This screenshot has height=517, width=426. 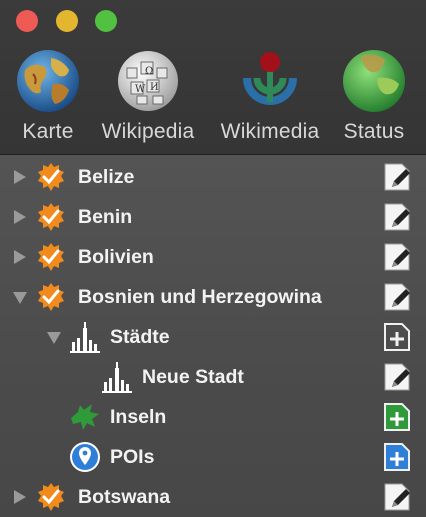 I want to click on tree-row-bosnien-und-herzegowina: Bosnien und Herzegowina, so click(x=213, y=297).